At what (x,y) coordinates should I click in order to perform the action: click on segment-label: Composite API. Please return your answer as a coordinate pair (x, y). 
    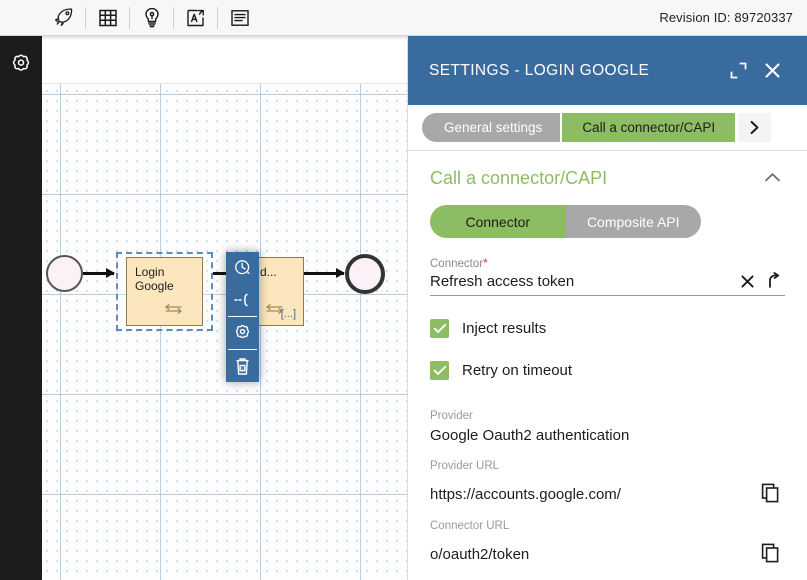
    Looking at the image, I should click on (633, 221).